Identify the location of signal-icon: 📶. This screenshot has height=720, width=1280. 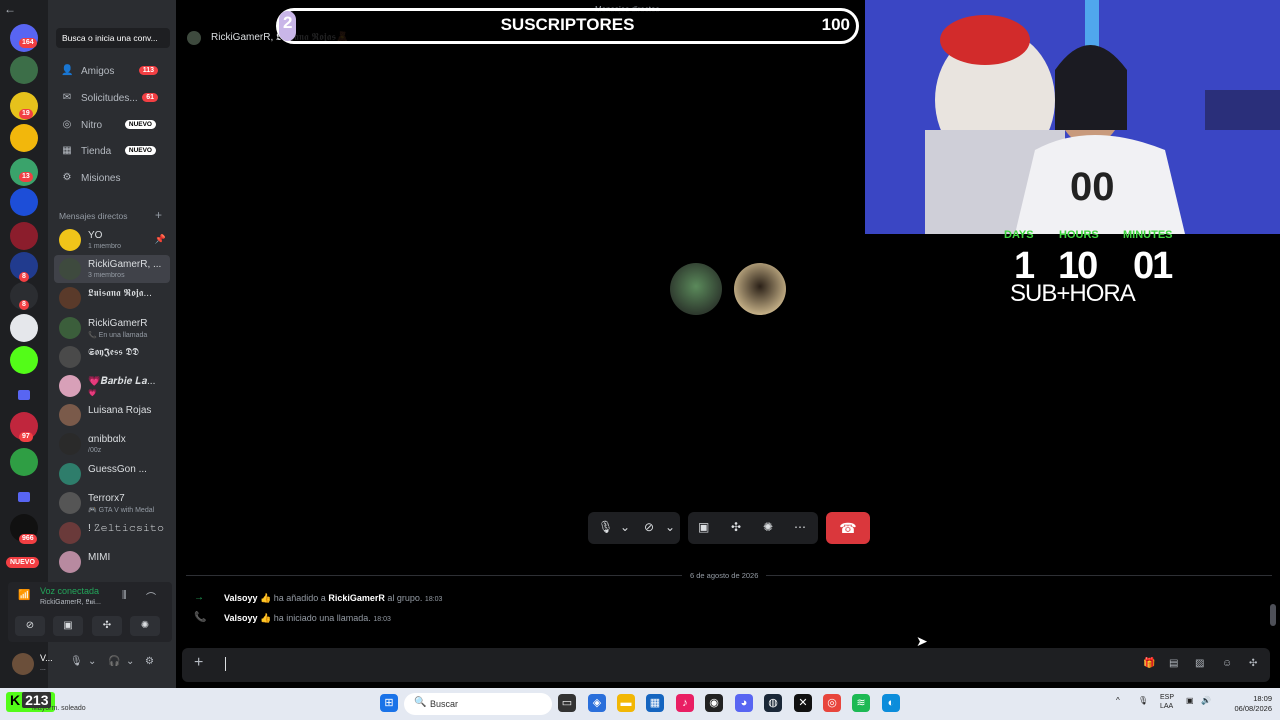
(24, 595).